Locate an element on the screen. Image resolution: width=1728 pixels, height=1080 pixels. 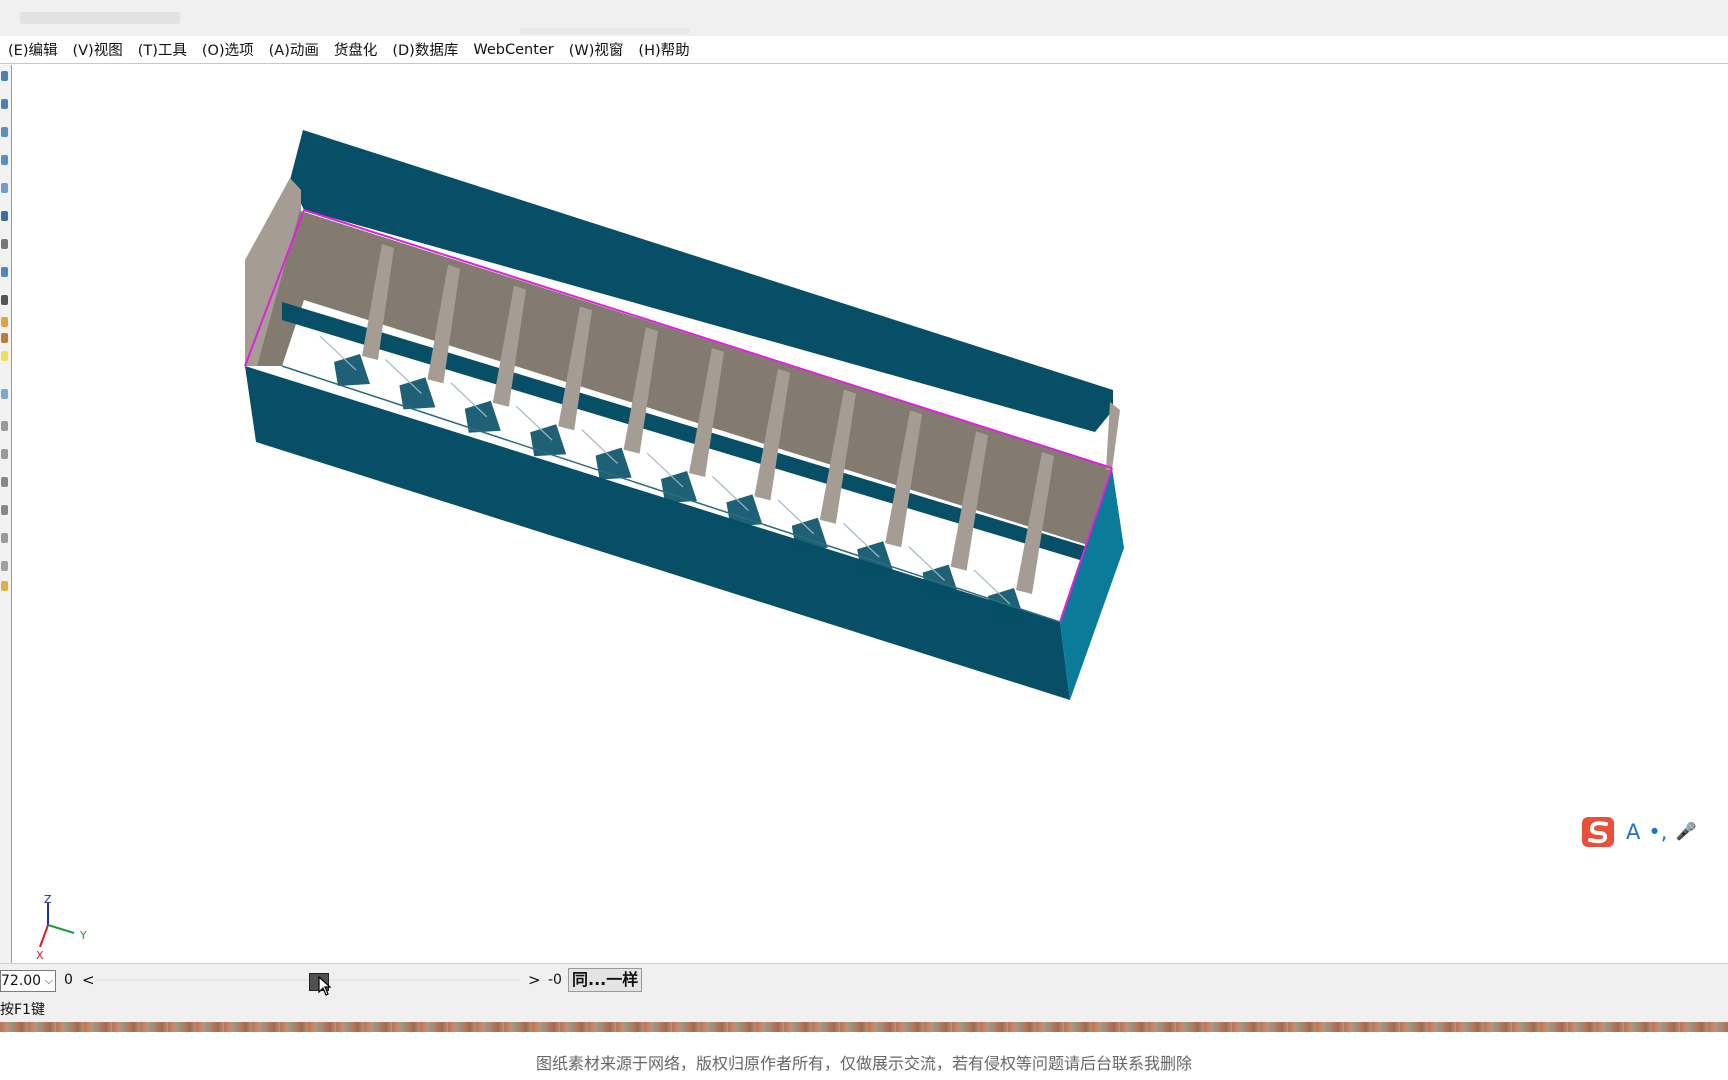
menu-view: (V)视图 is located at coordinates (97, 49).